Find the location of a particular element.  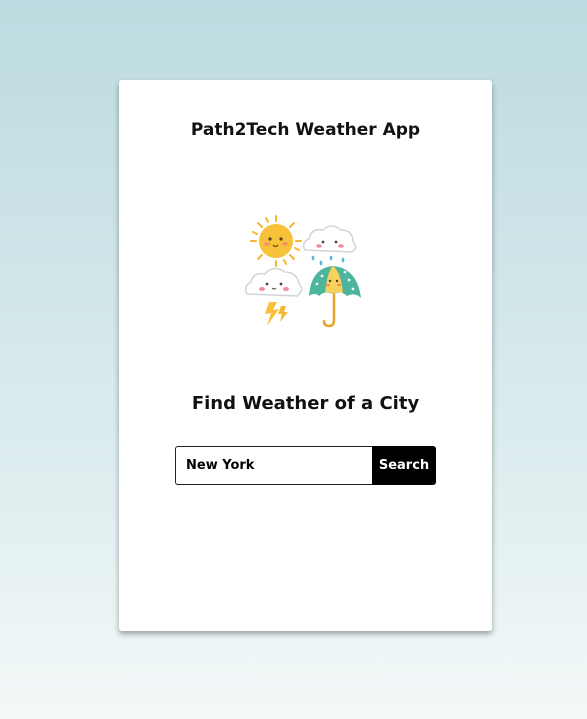

rain-cloud-icon is located at coordinates (329, 245).